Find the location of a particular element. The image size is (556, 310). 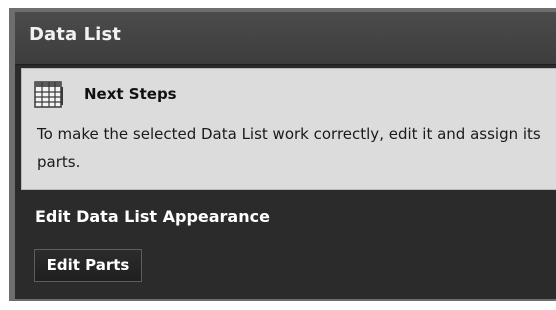

edit-appearance-heading: Edit Data List Appearance is located at coordinates (152, 216).